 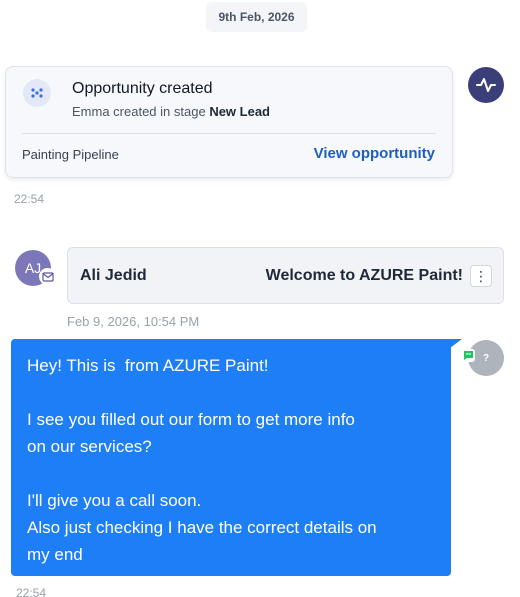 What do you see at coordinates (89, 446) in the screenshot?
I see `message-line: on our services?` at bounding box center [89, 446].